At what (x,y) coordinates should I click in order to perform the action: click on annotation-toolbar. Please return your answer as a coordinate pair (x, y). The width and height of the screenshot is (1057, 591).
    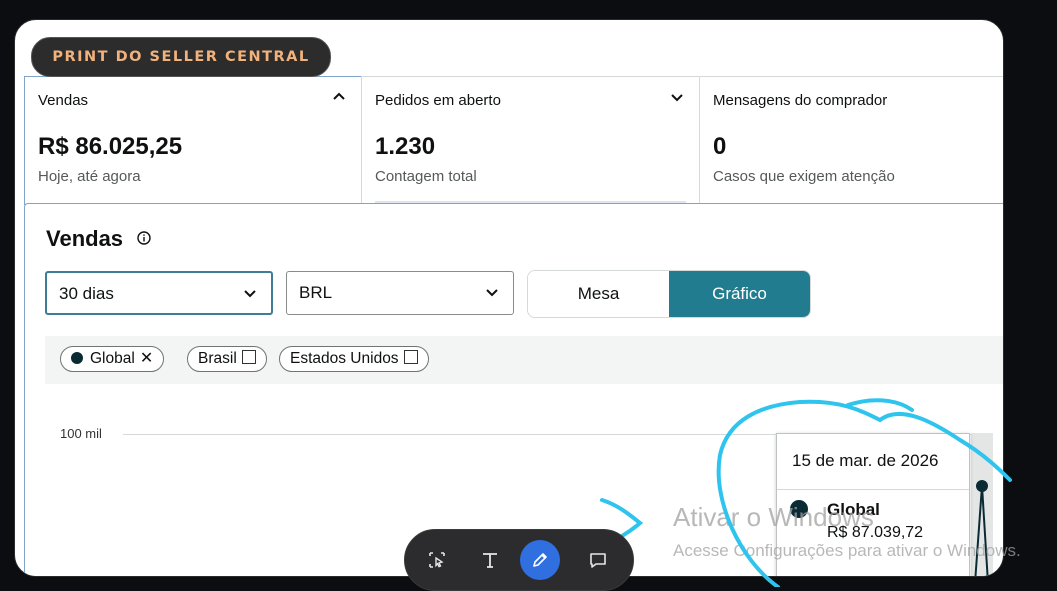
    Looking at the image, I should click on (519, 560).